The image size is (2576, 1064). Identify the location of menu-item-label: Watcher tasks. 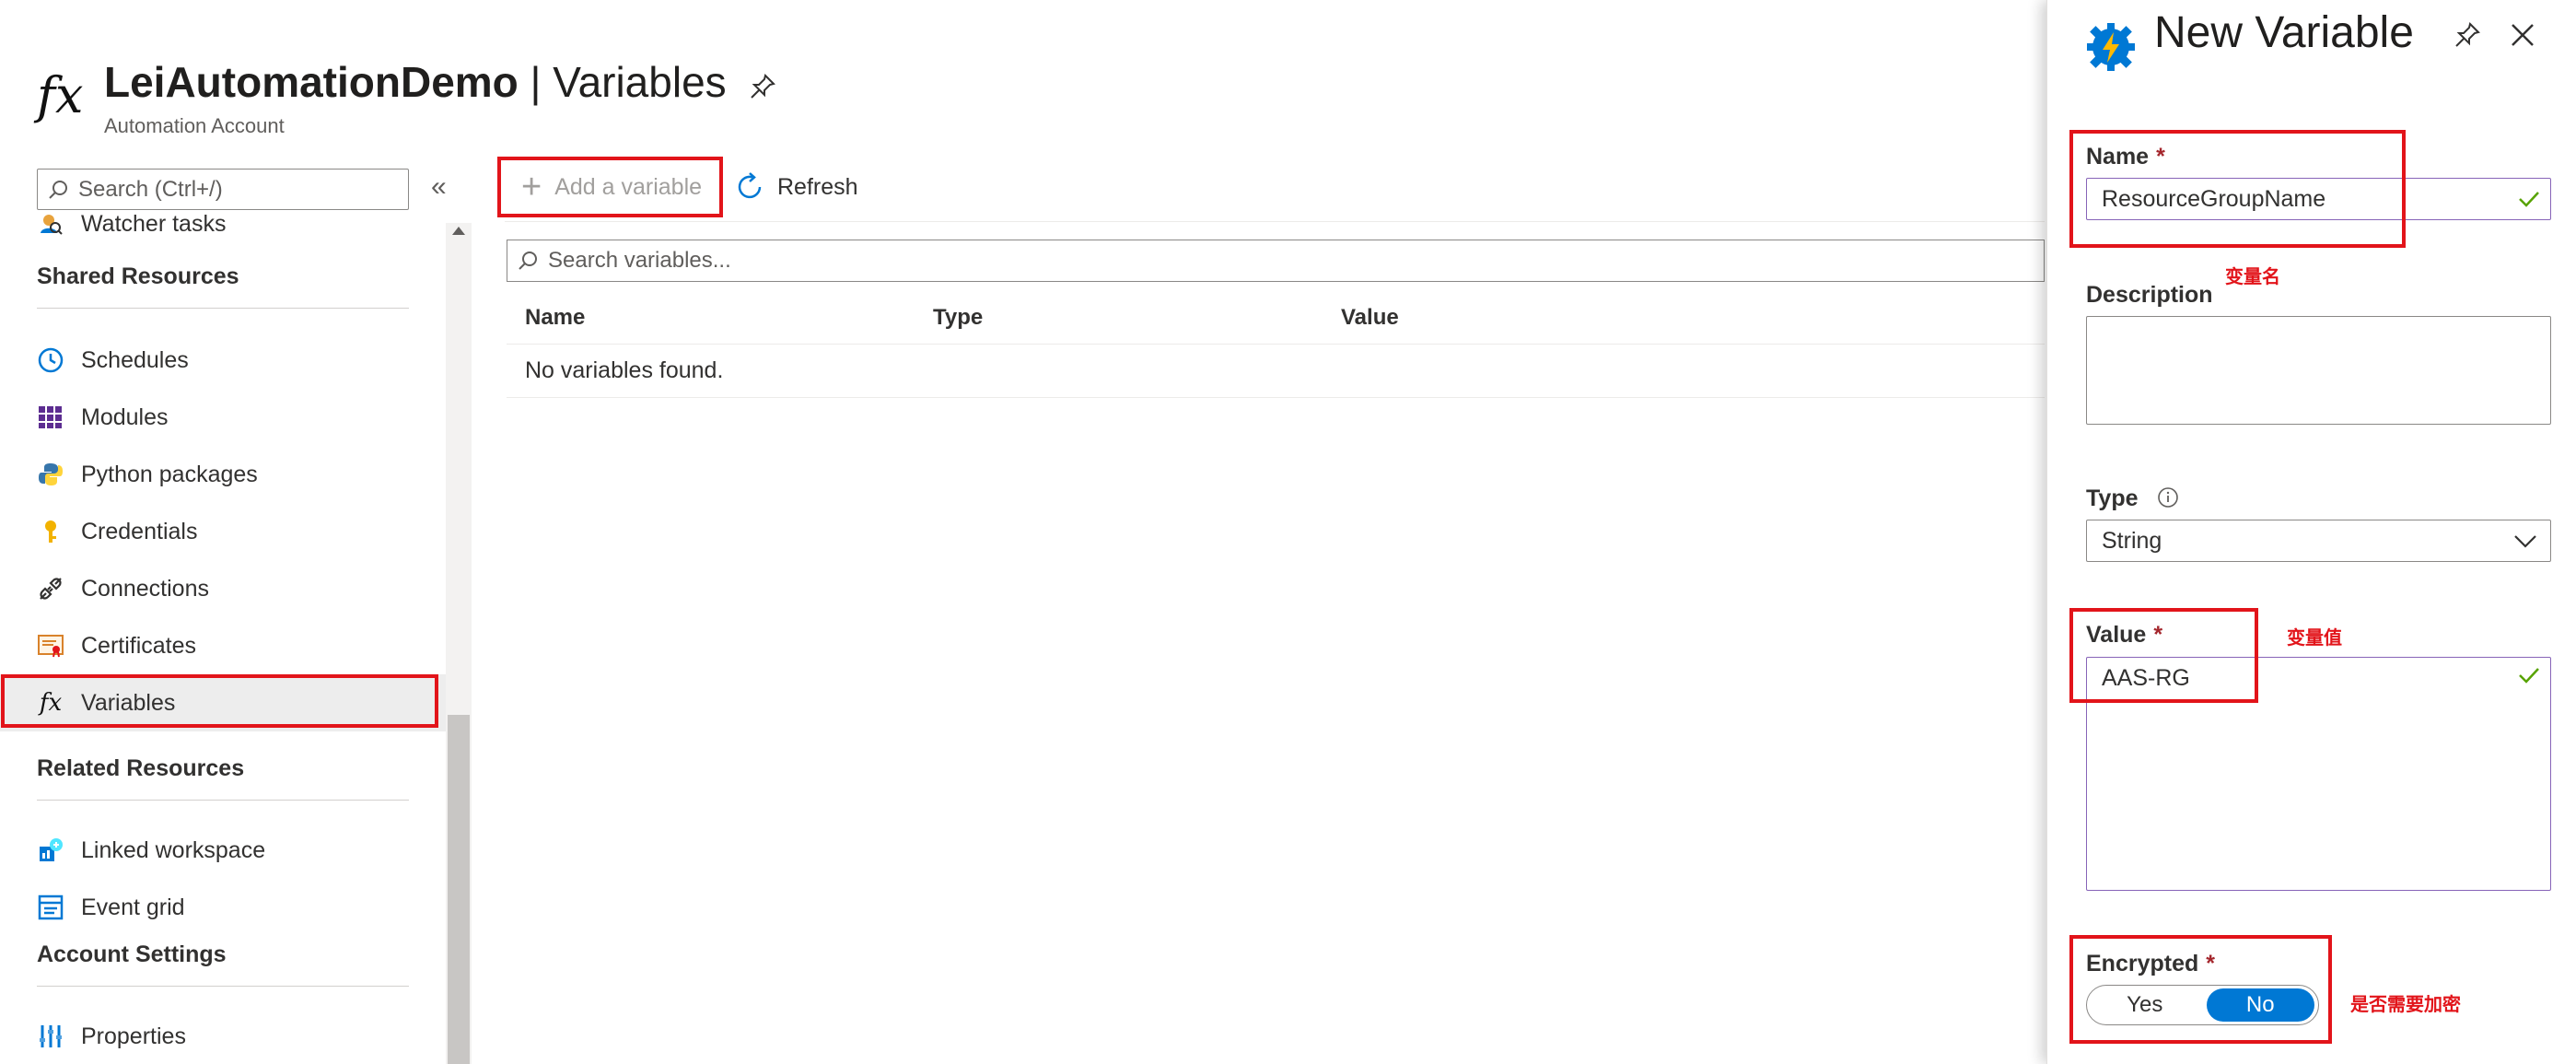
(154, 223).